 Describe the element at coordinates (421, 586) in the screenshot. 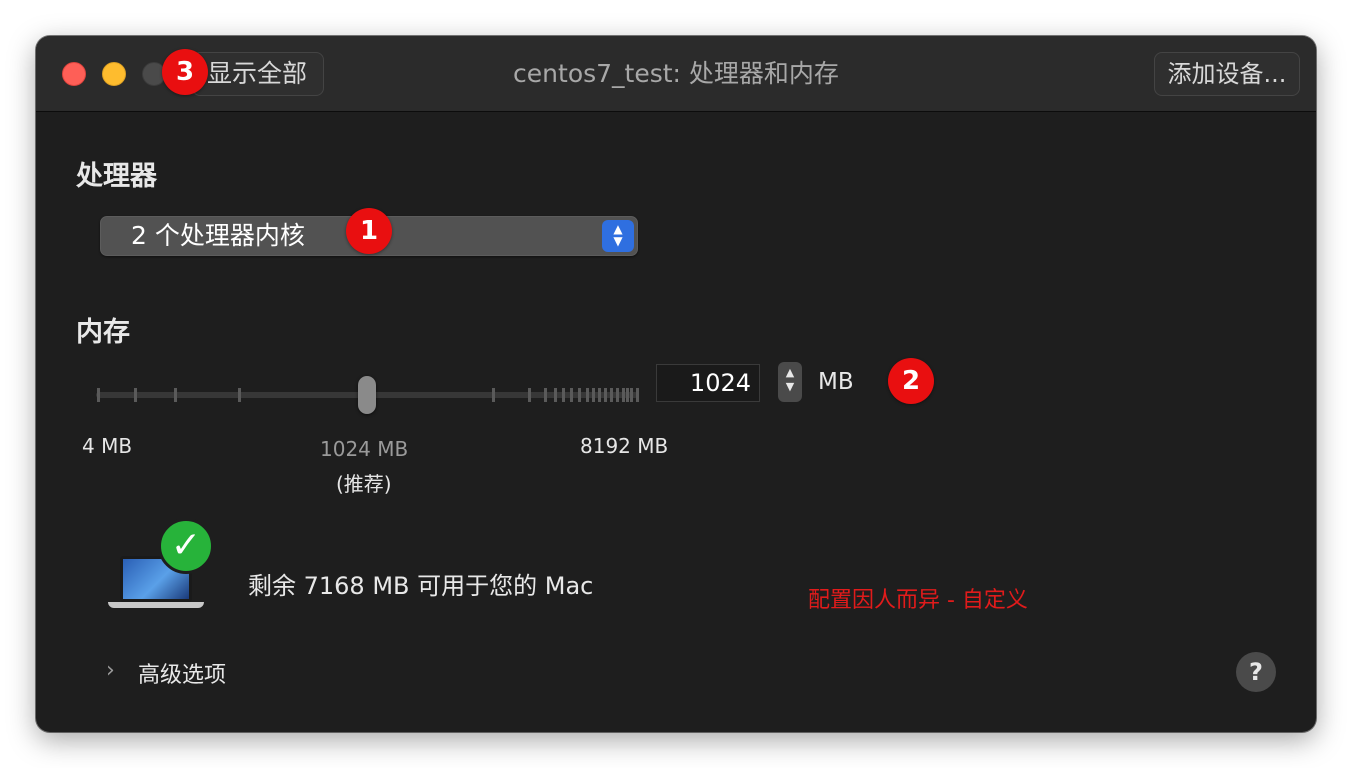

I see `available-memory-text: 剩余 7168 MB 可用于您的 Mac` at that location.